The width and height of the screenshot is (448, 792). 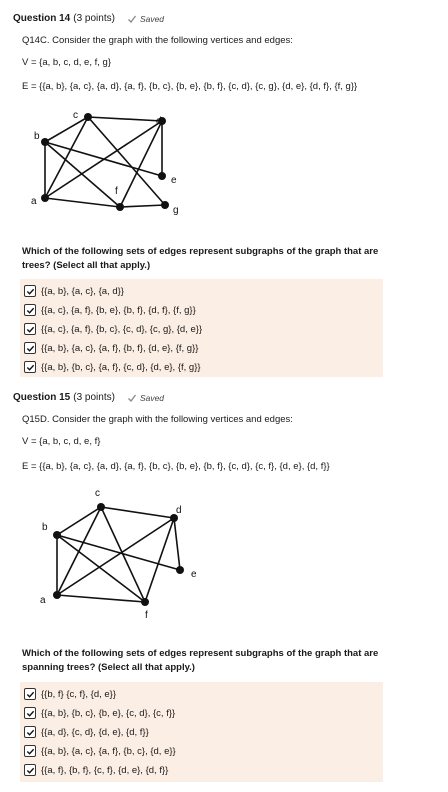 I want to click on question-header: Question 14 (3 points) Saved, so click(x=88, y=18).